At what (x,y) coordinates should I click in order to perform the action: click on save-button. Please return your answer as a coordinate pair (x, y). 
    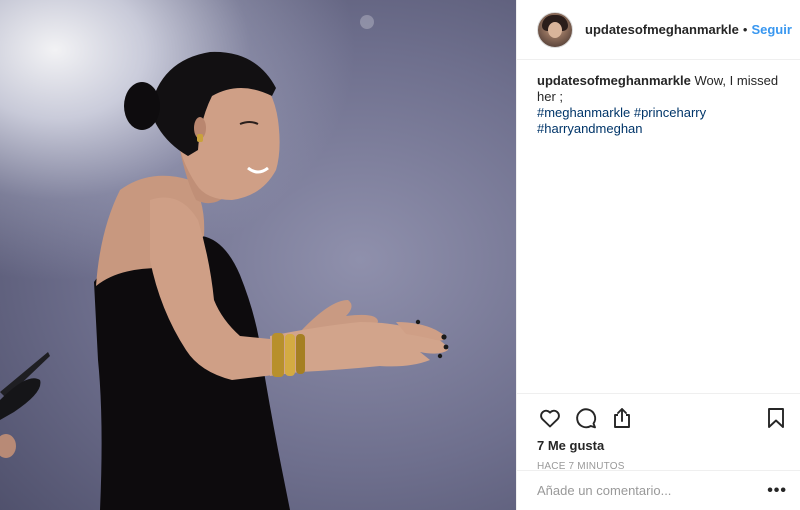
    Looking at the image, I should click on (776, 418).